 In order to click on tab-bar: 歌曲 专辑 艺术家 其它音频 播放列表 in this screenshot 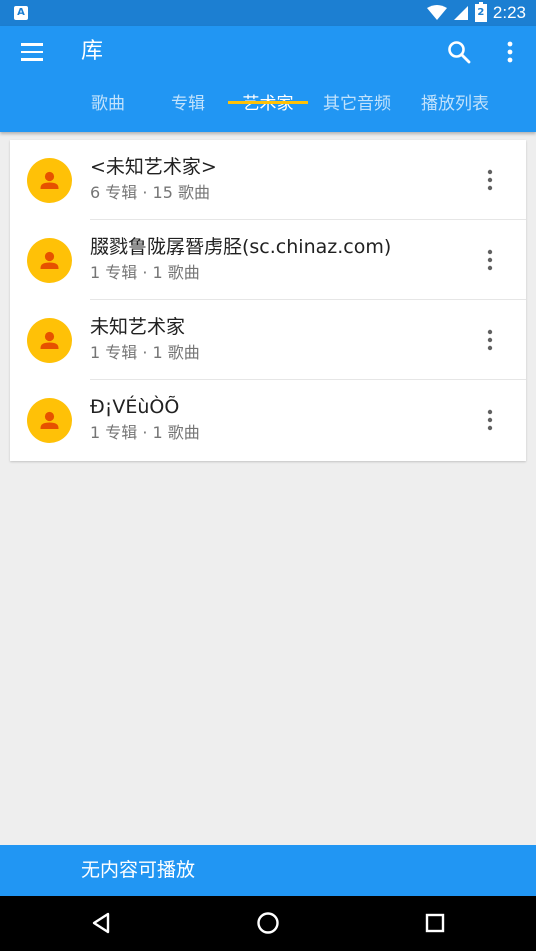, I will do `click(268, 108)`.